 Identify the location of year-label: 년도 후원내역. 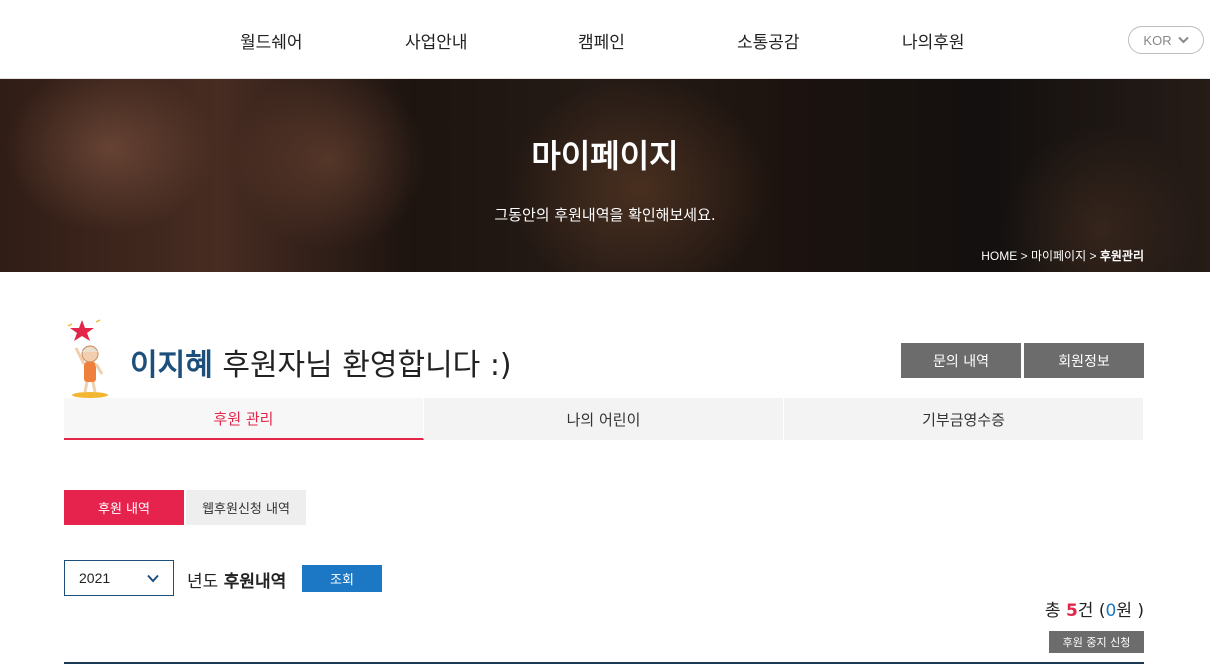
(236, 579).